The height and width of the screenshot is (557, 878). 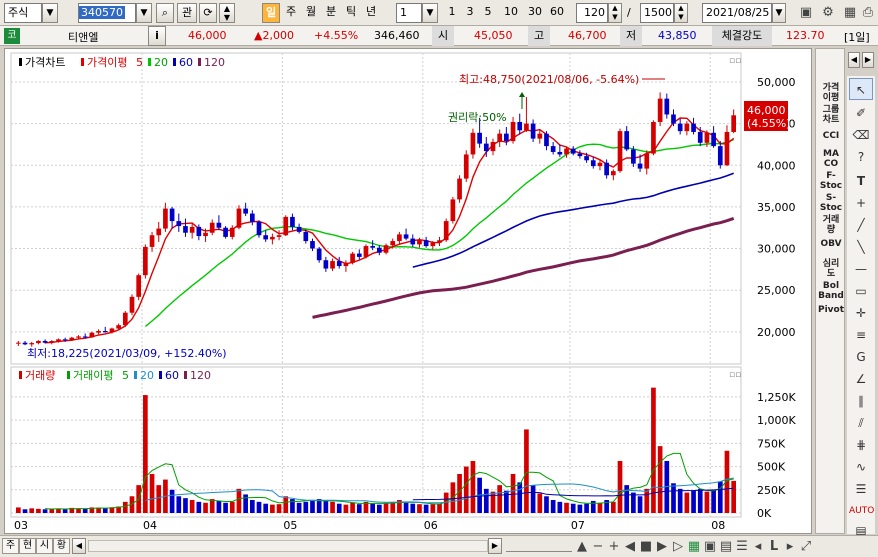 What do you see at coordinates (861, 357) in the screenshot?
I see `gann-icon: G` at bounding box center [861, 357].